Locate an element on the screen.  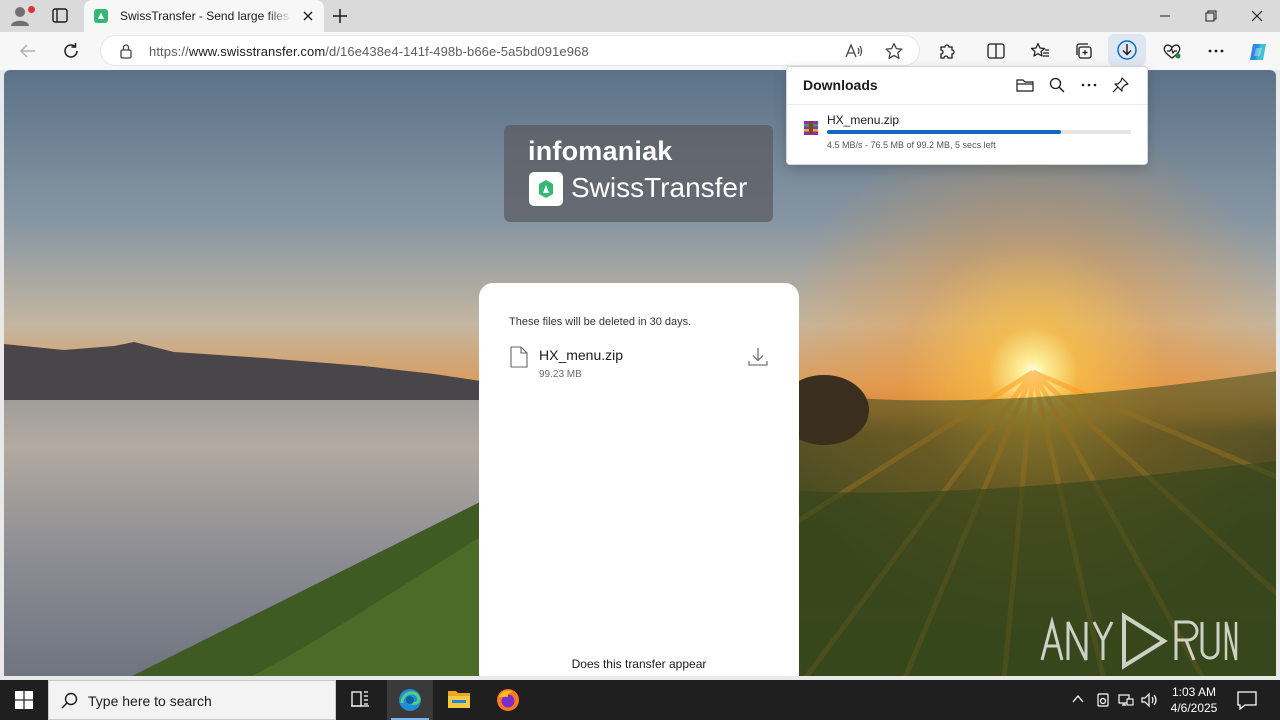
archive-file-icon is located at coordinates (811, 128).